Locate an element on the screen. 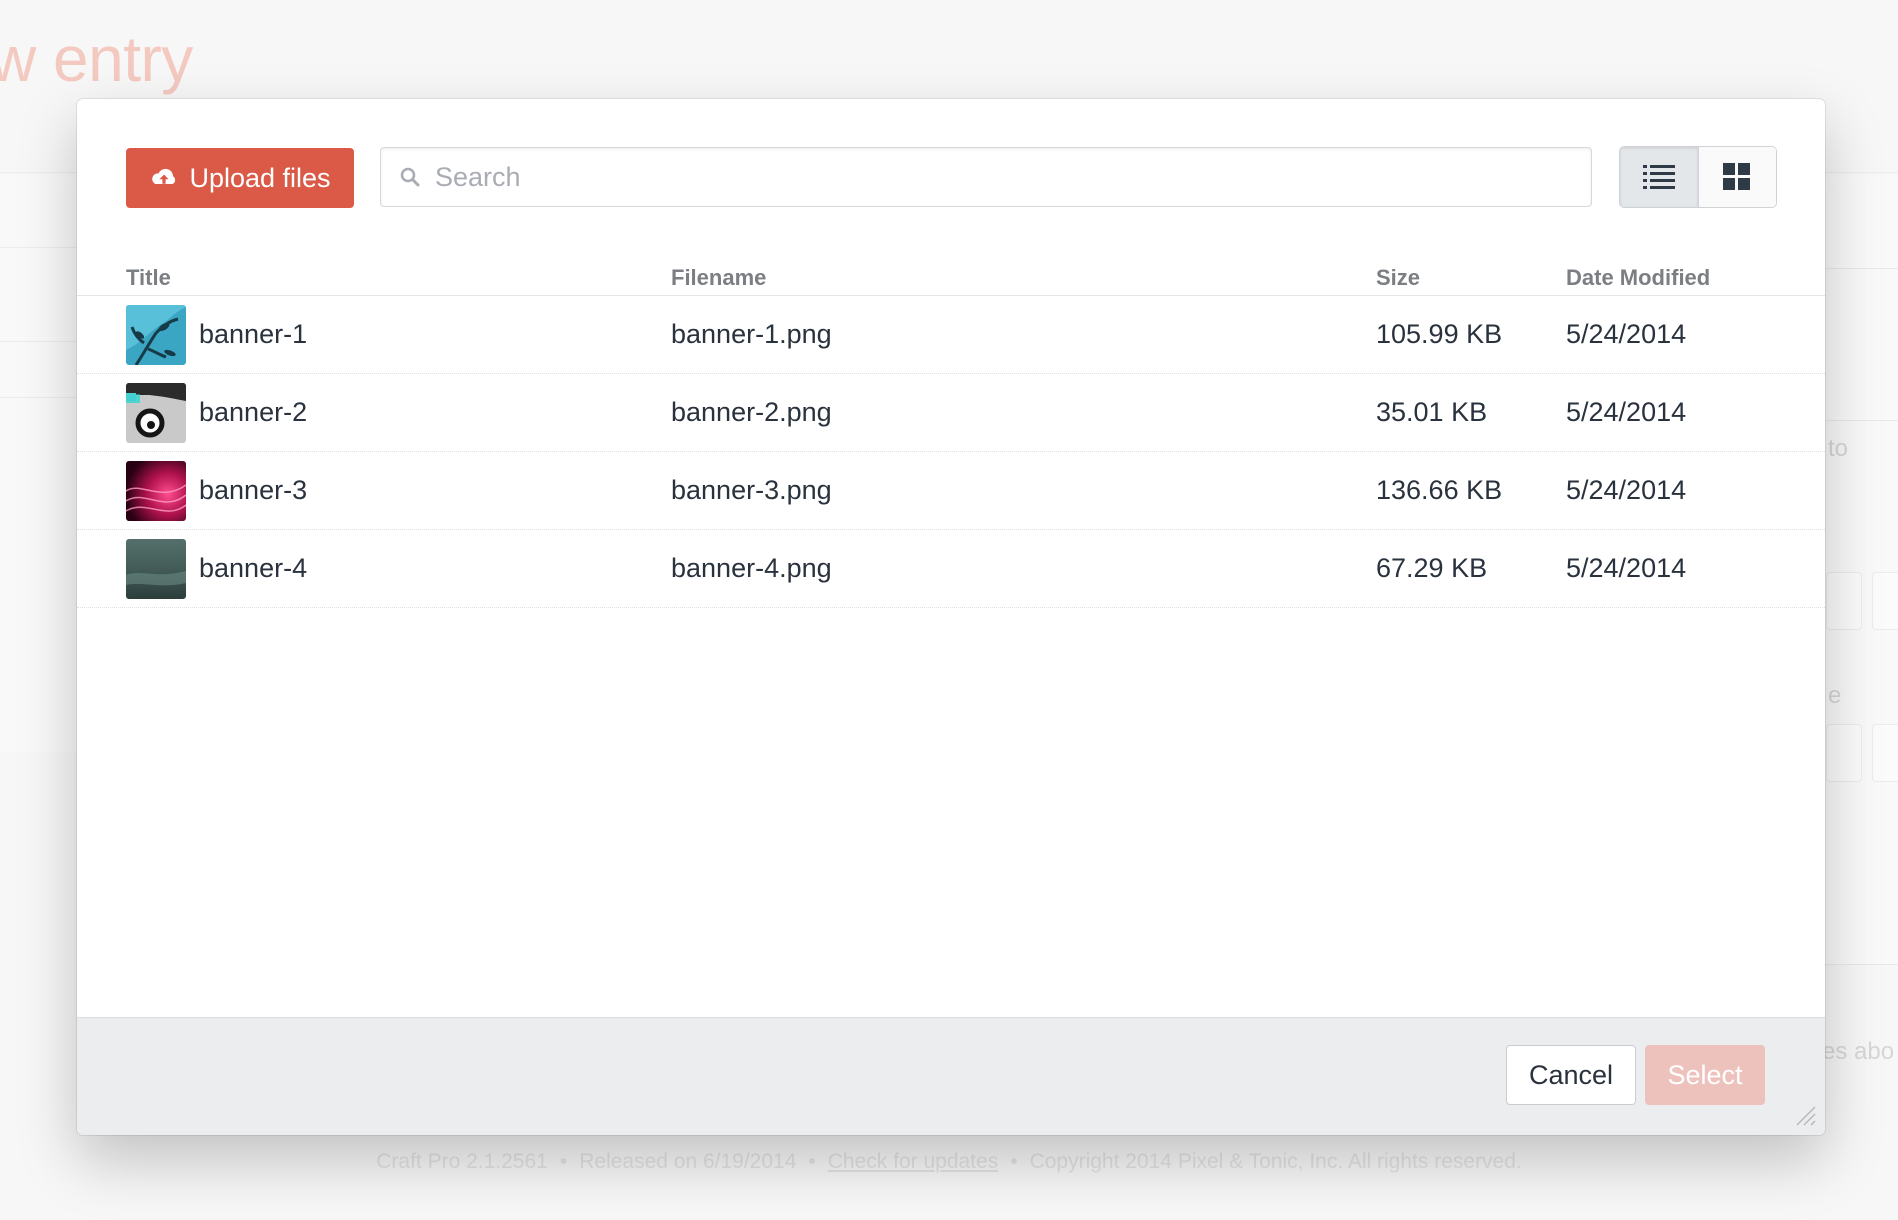 The image size is (1898, 1220). column-header-size: Size is located at coordinates (1398, 278).